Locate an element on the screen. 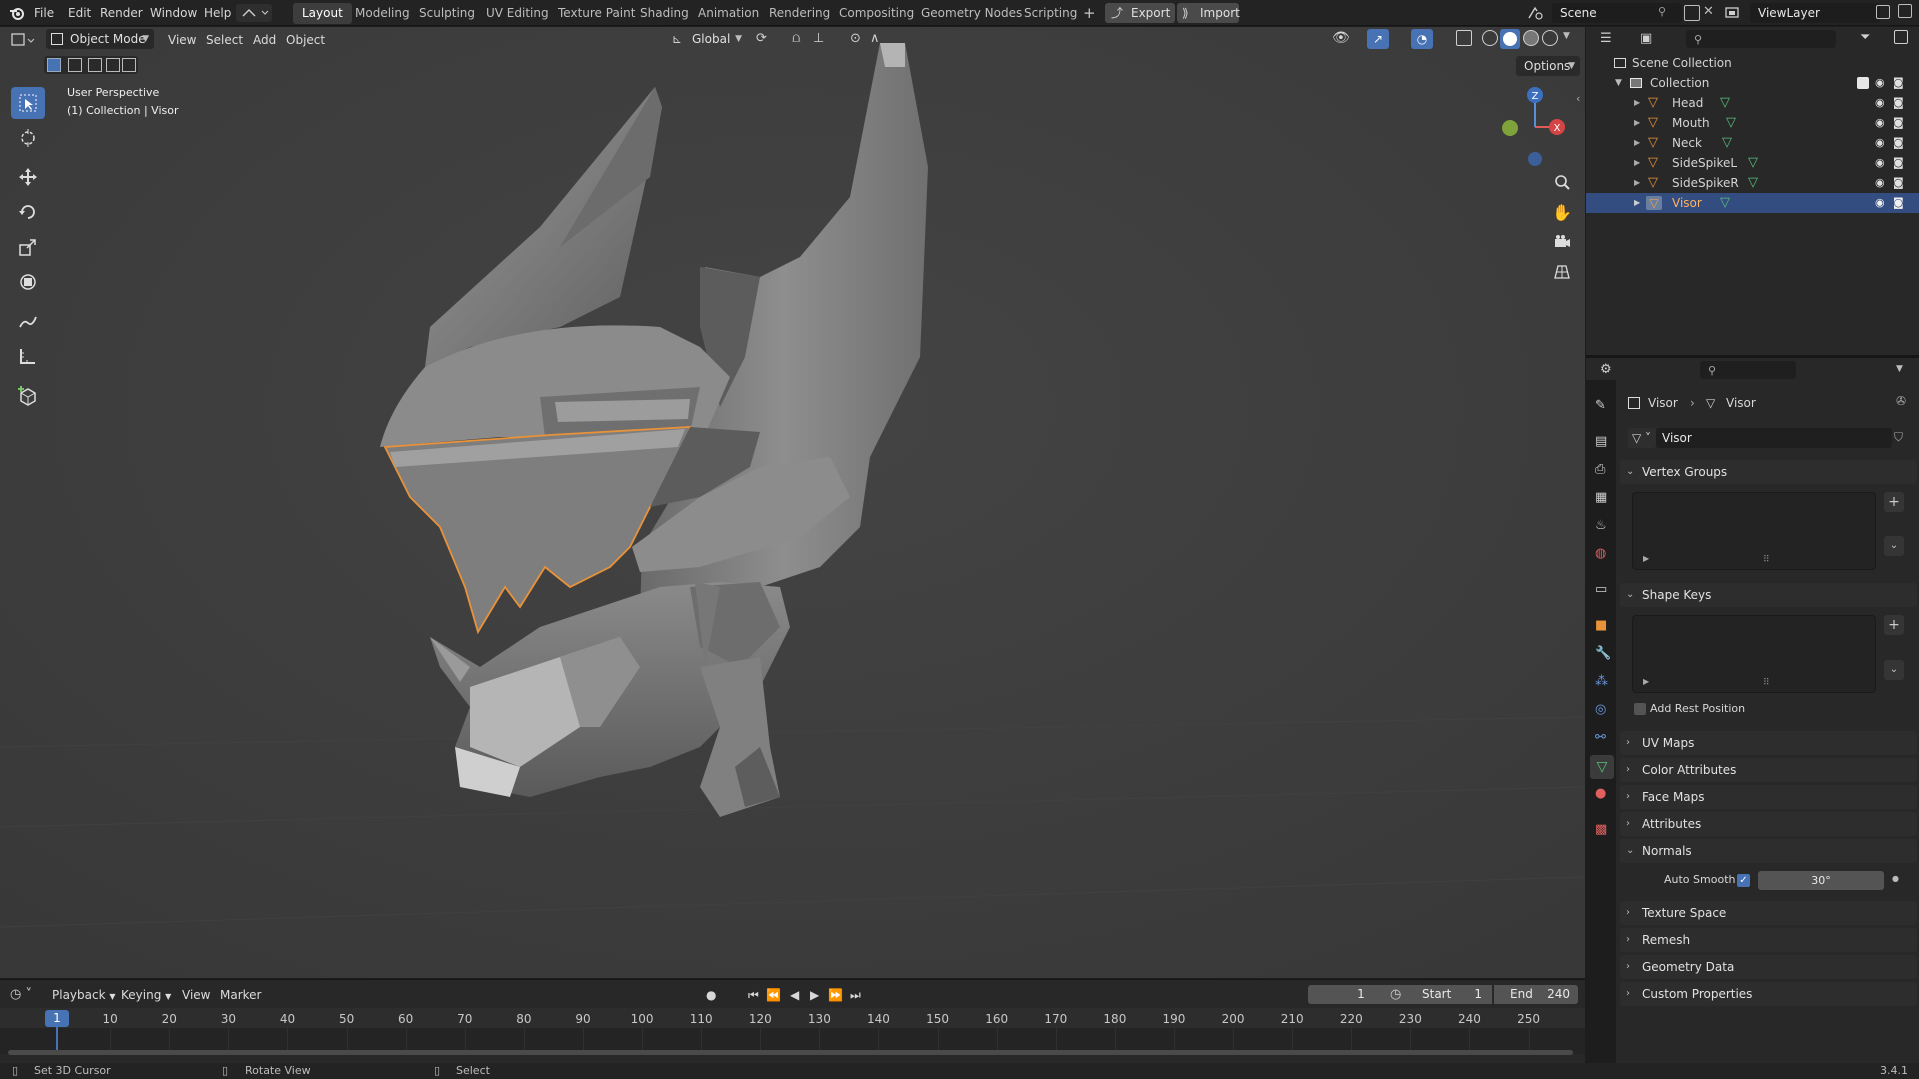 Image resolution: width=1919 pixels, height=1079 pixels. select-invert-icon is located at coordinates (113, 65).